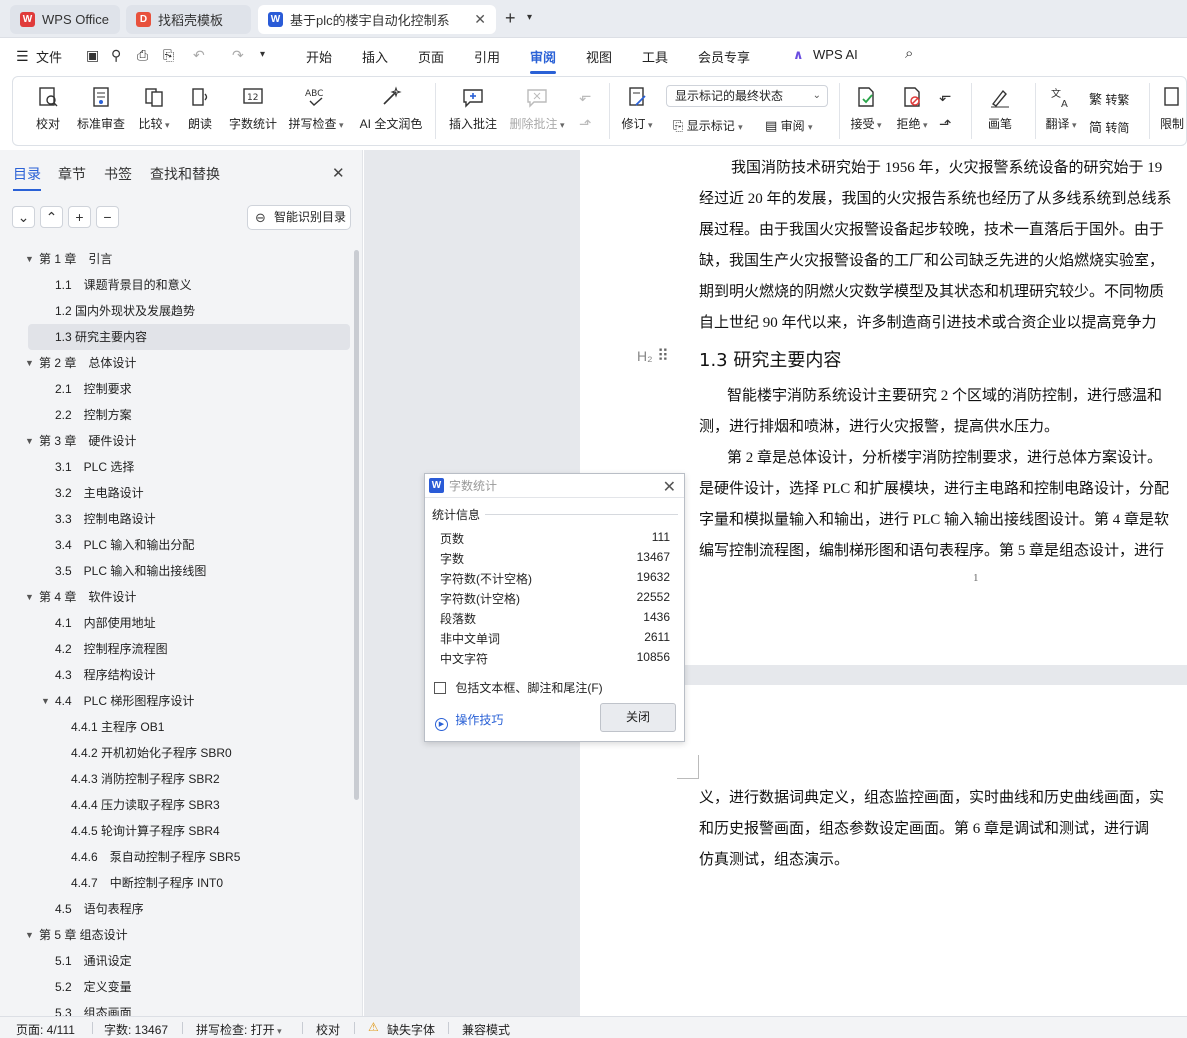 This screenshot has width=1187, height=1038. What do you see at coordinates (411, 1029) in the screenshot?
I see `missing-font-indicator: 缺失字体` at bounding box center [411, 1029].